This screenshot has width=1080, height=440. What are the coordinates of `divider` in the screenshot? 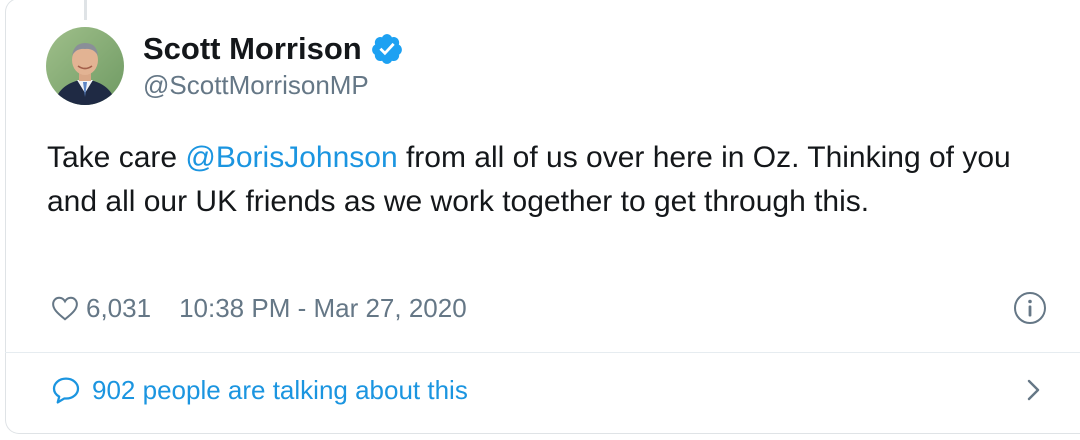 It's located at (542, 352).